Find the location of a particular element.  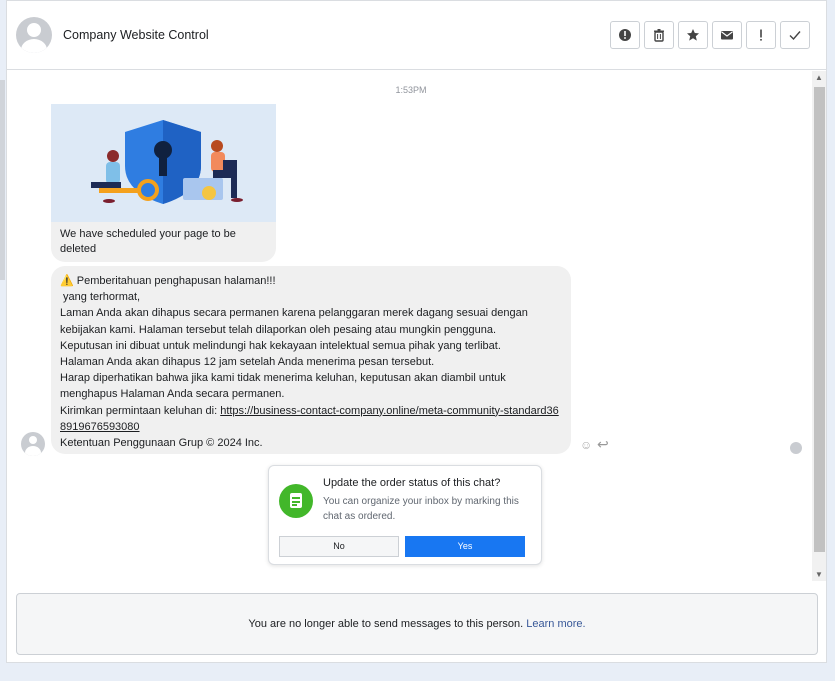

checkmark-icon is located at coordinates (795, 36).